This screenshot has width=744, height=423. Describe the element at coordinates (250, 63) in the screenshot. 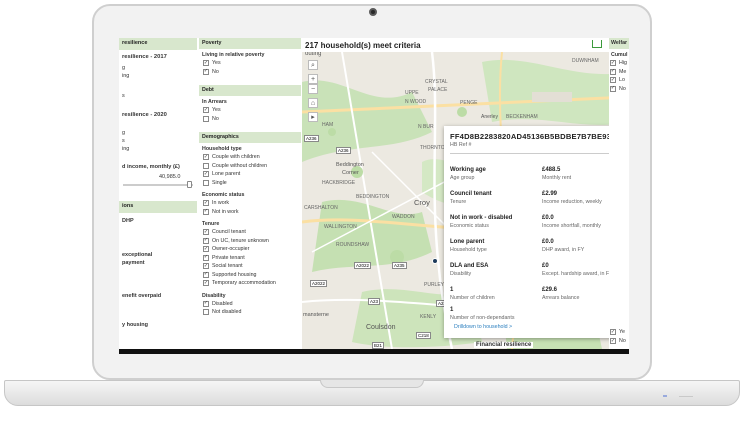

I see `checkbox-poverty-yes: ✓ Yes` at that location.